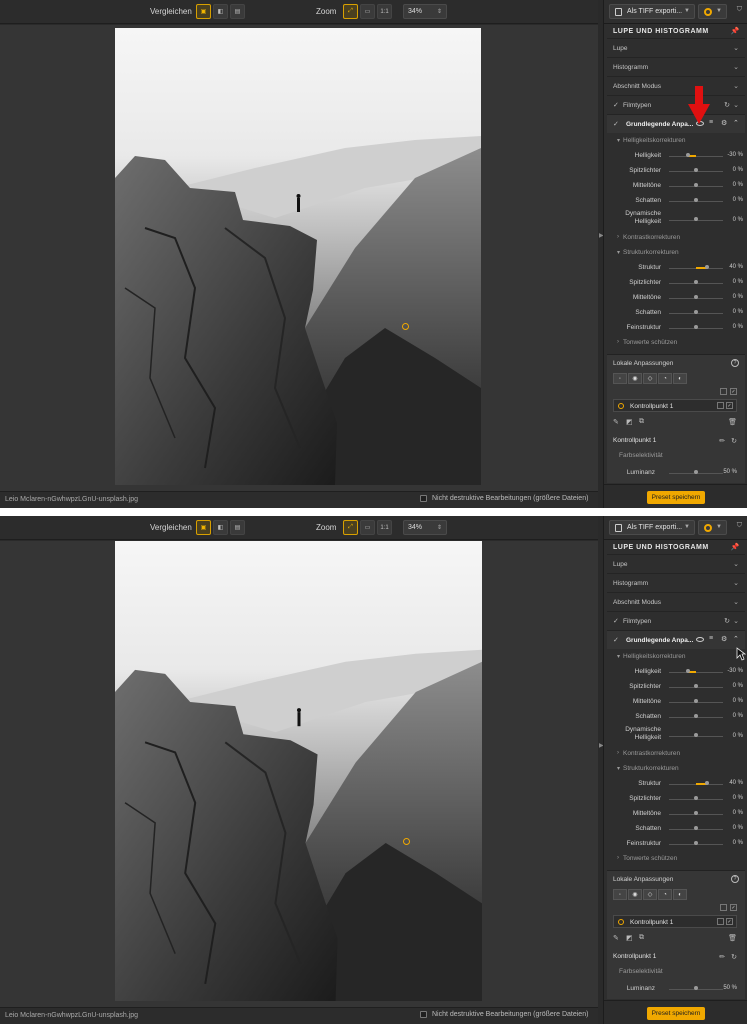  What do you see at coordinates (733, 907) in the screenshot?
I see `enable-toggle: ✓` at bounding box center [733, 907].